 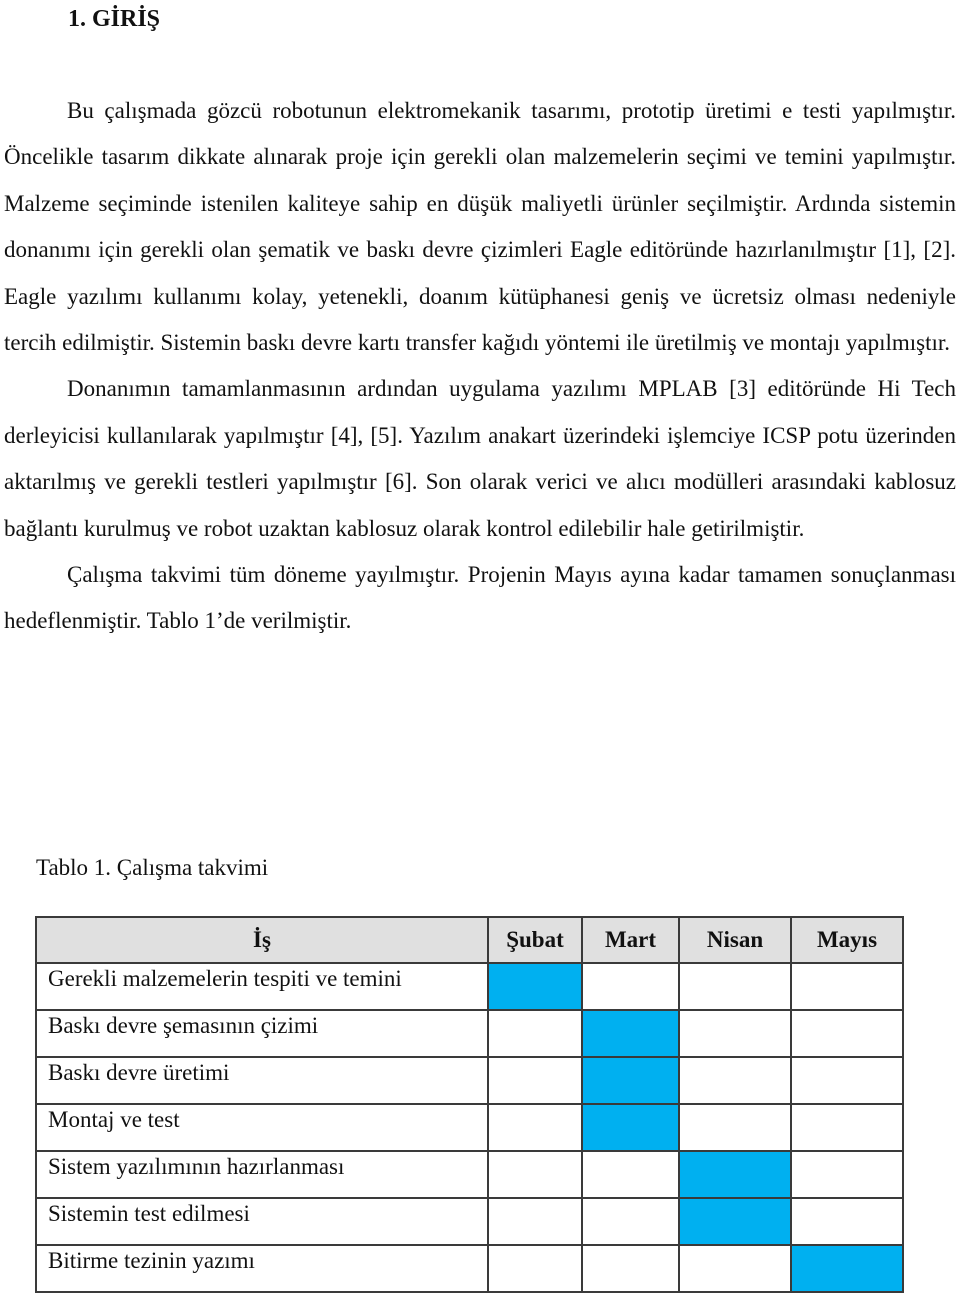 I want to click on task-cell: Montaj ve test, so click(x=262, y=1127).